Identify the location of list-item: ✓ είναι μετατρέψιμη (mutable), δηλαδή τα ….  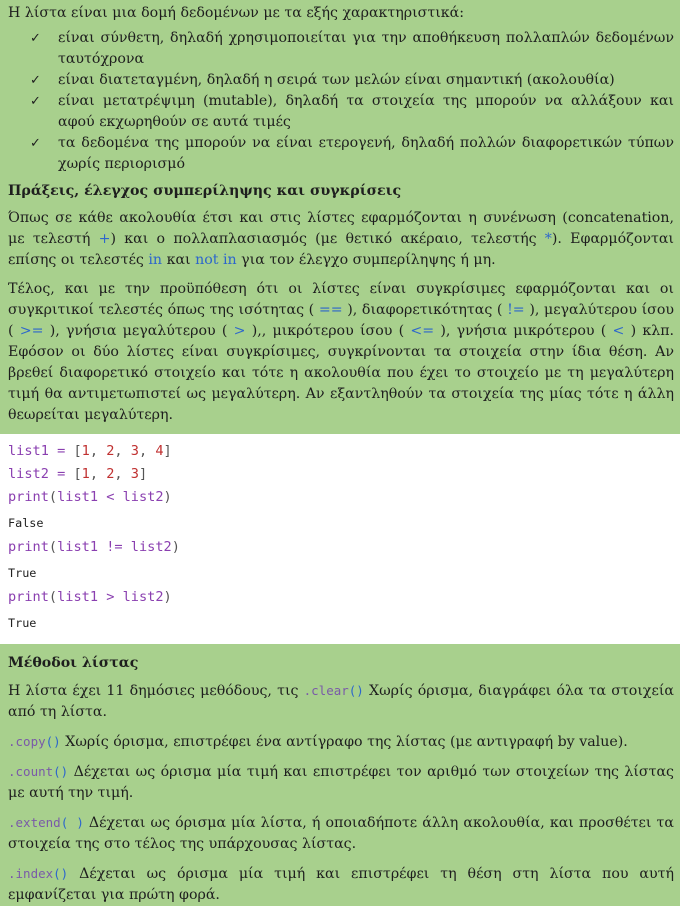
(352, 111).